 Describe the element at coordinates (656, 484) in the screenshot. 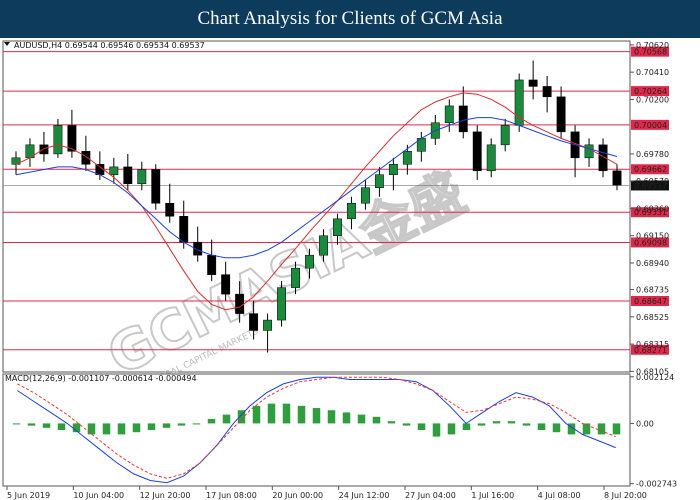

I see `macd-tick-label: -0.002743` at that location.